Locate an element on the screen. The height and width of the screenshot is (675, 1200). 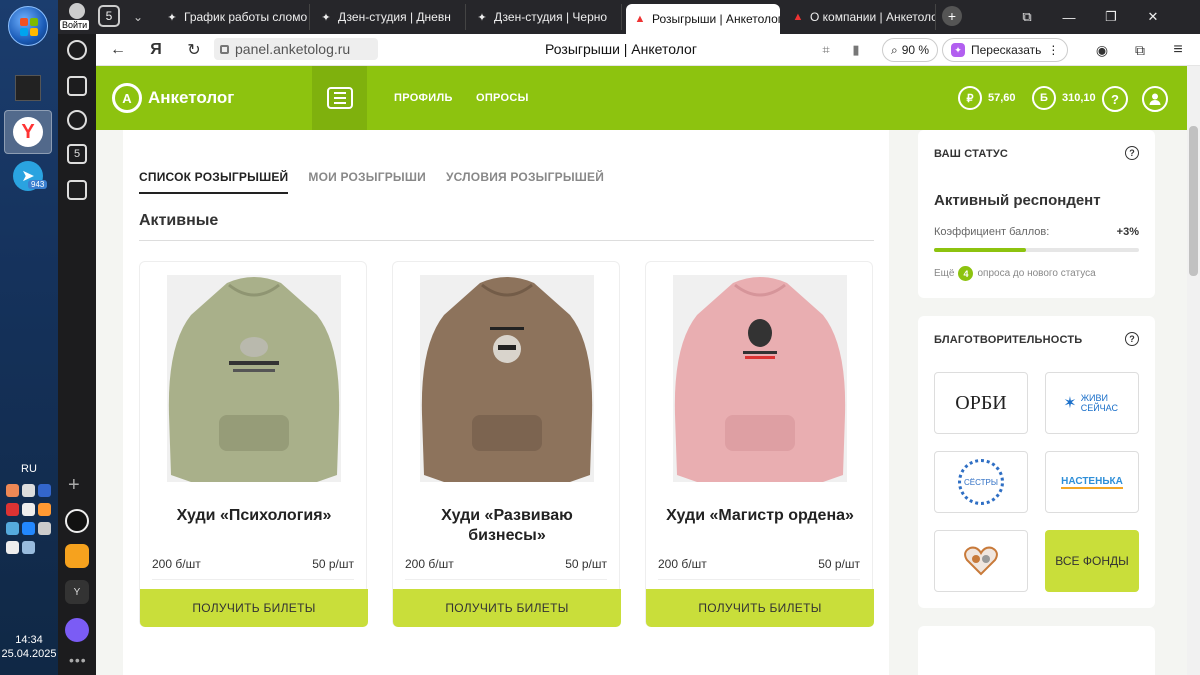
hoodie-image is located at coordinates (507, 378).